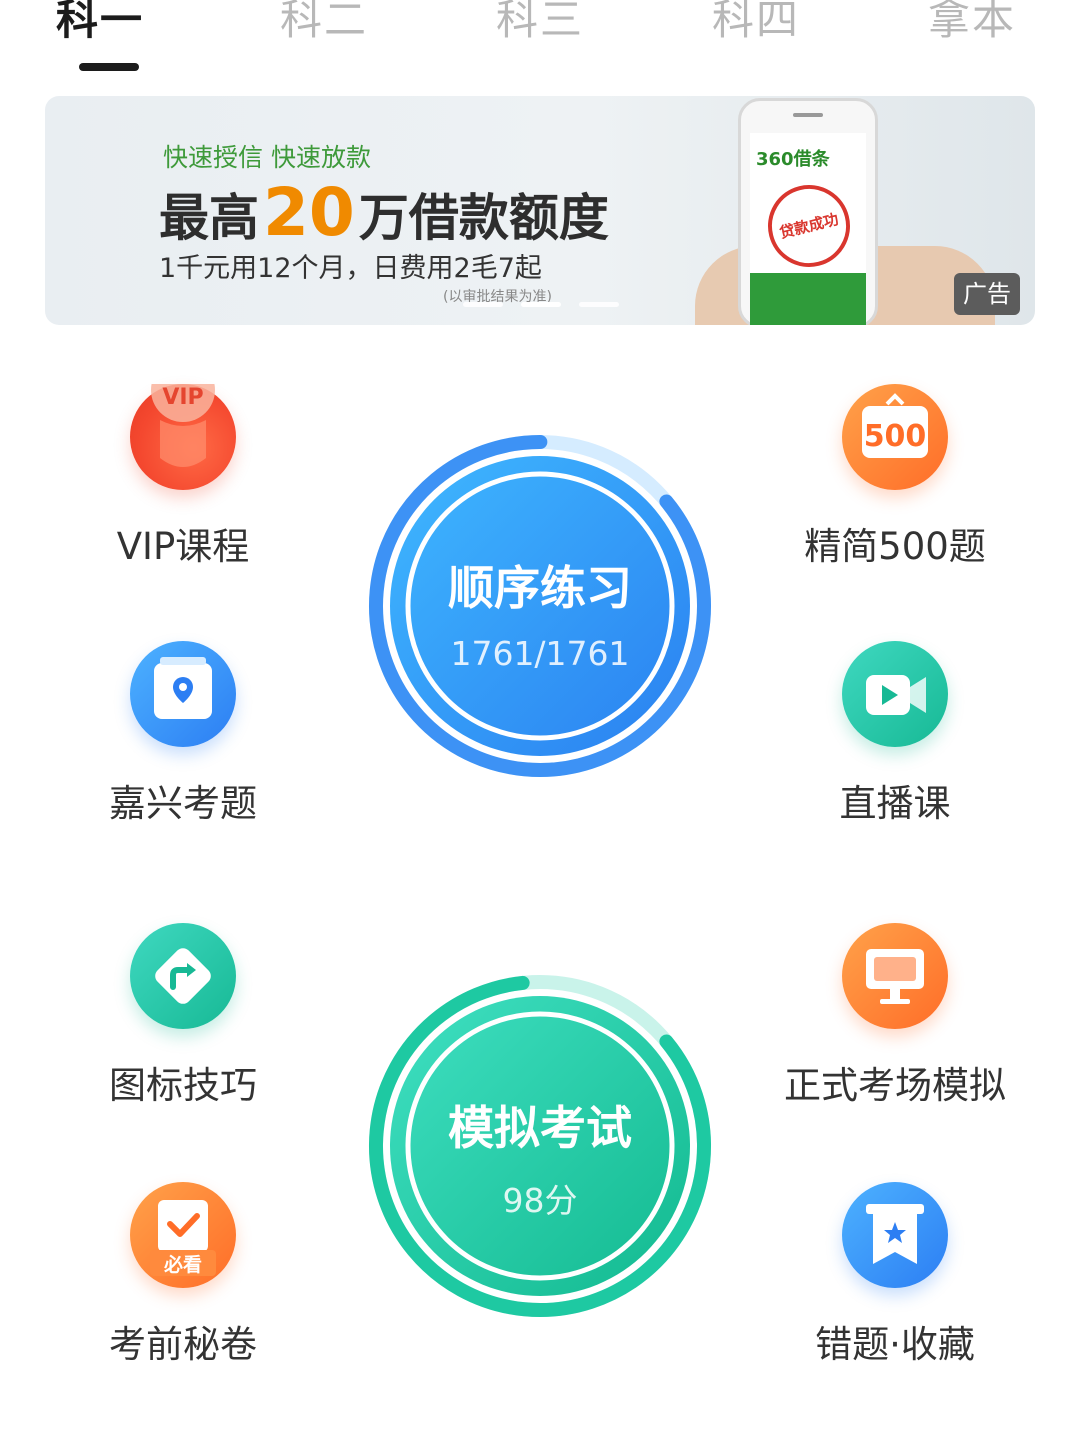 The image size is (1080, 1440). I want to click on tab-subject-1: 科一, so click(100, 23).